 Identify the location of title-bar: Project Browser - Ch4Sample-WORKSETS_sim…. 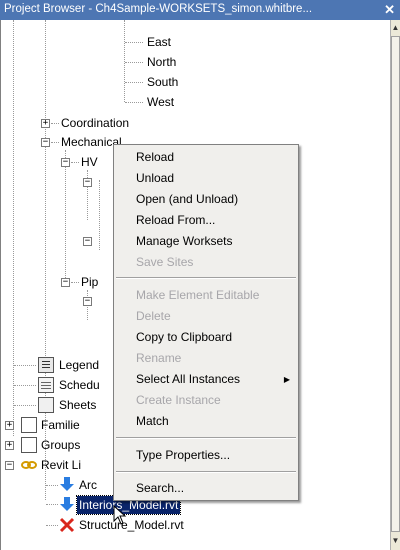
(200, 10).